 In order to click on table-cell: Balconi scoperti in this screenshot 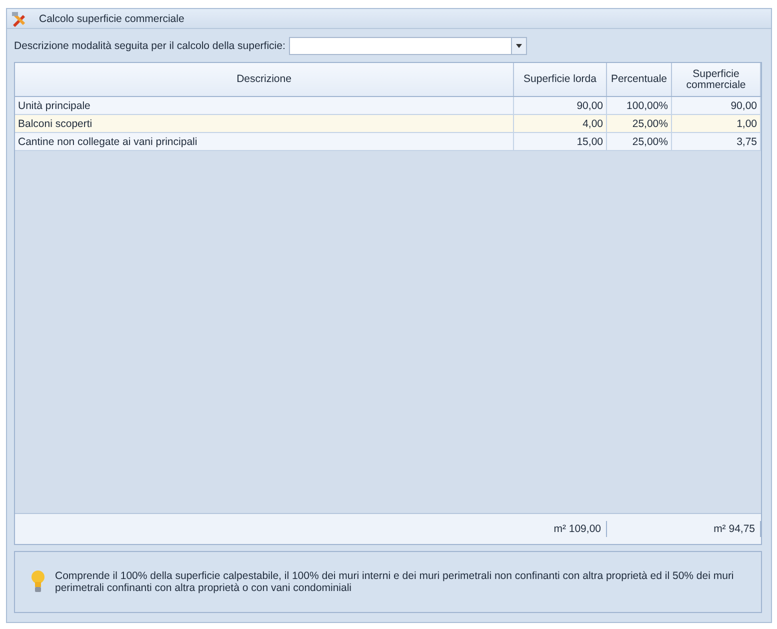, I will do `click(264, 123)`.